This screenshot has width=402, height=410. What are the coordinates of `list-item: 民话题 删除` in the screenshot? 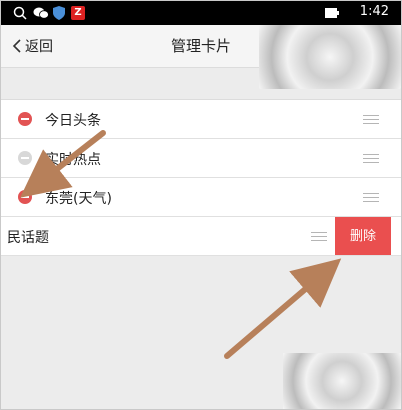 It's located at (201, 236).